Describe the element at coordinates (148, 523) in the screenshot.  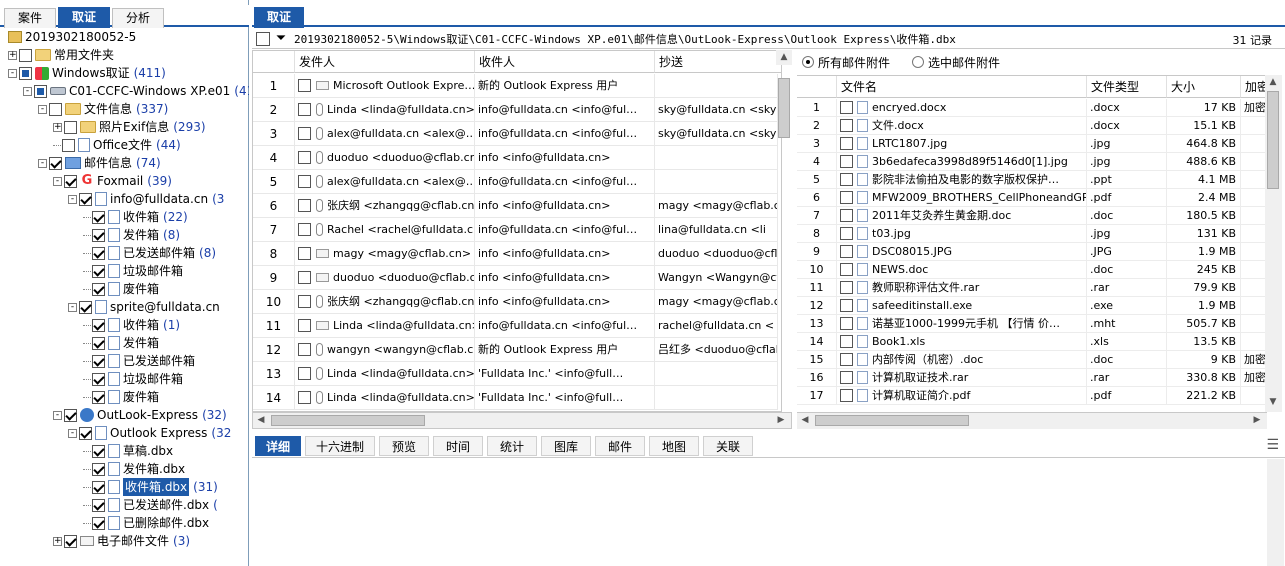
I see `tree-node: 已删除邮件.dbx` at that location.